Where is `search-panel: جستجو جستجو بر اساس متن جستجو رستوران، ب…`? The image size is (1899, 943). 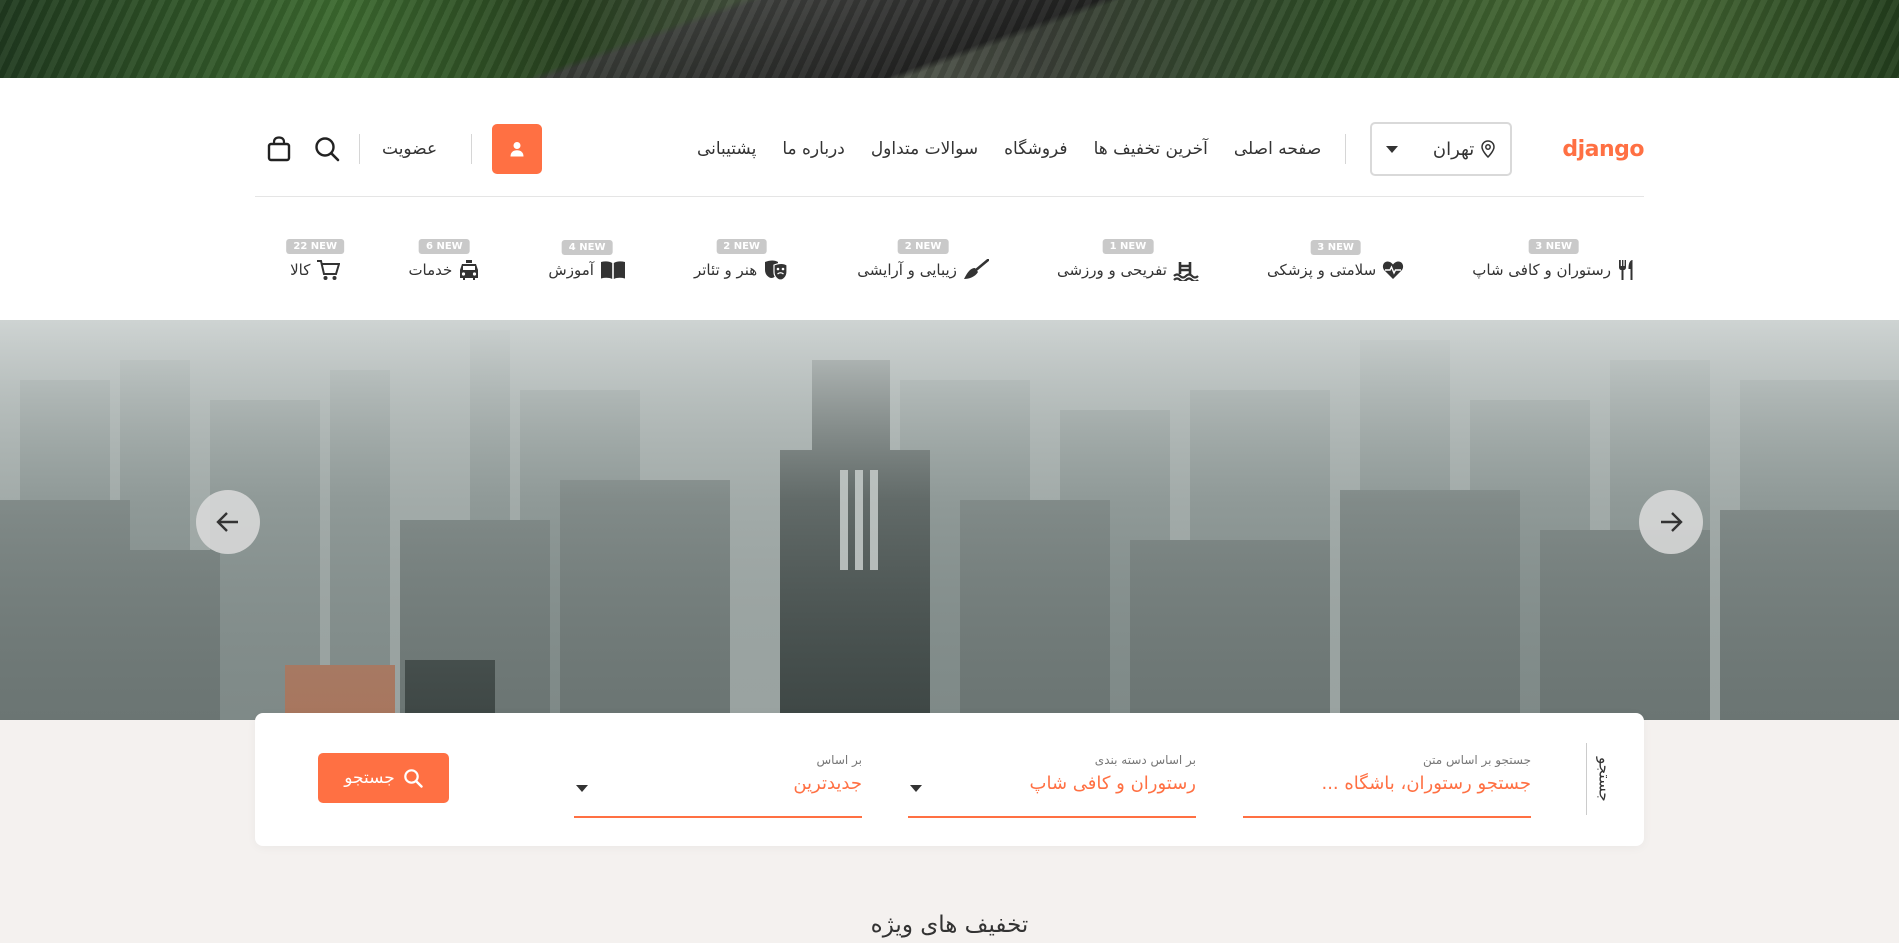 search-panel: جستجو جستجو بر اساس متن جستجو رستوران، ب… is located at coordinates (949, 779).